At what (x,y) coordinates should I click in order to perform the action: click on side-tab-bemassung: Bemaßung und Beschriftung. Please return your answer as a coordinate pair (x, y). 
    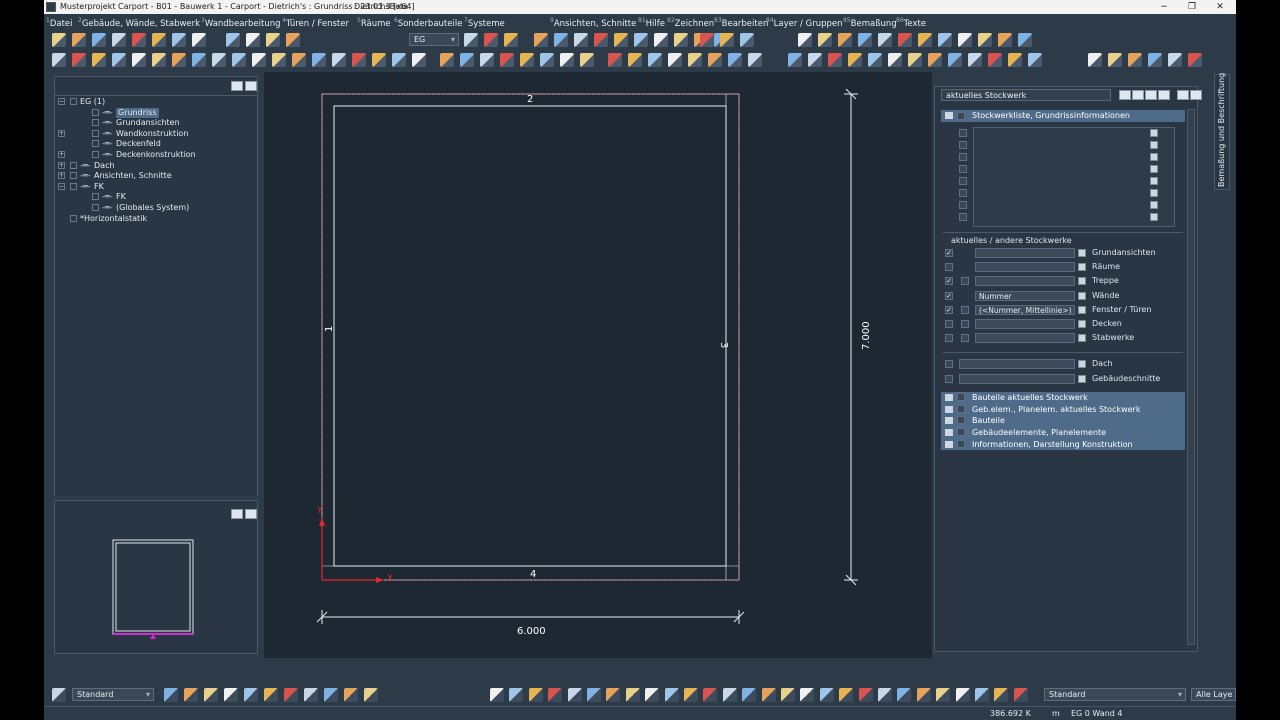
    Looking at the image, I should click on (1222, 131).